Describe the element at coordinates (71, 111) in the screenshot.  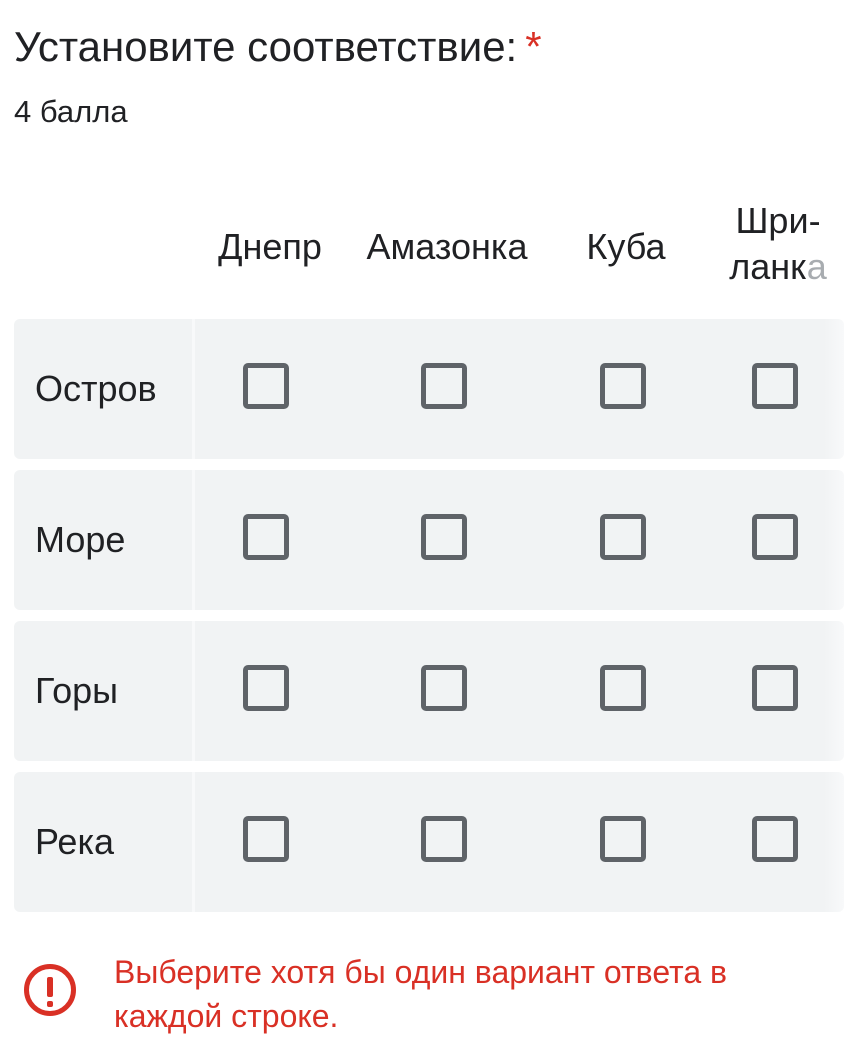
I see `points-label: 4 балла` at that location.